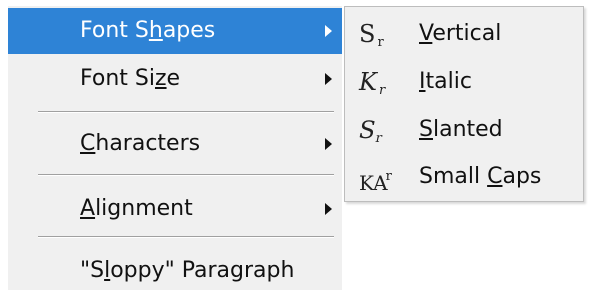 This screenshot has height=294, width=596. What do you see at coordinates (148, 30) in the screenshot?
I see `menu-item-label: Font Shapes` at bounding box center [148, 30].